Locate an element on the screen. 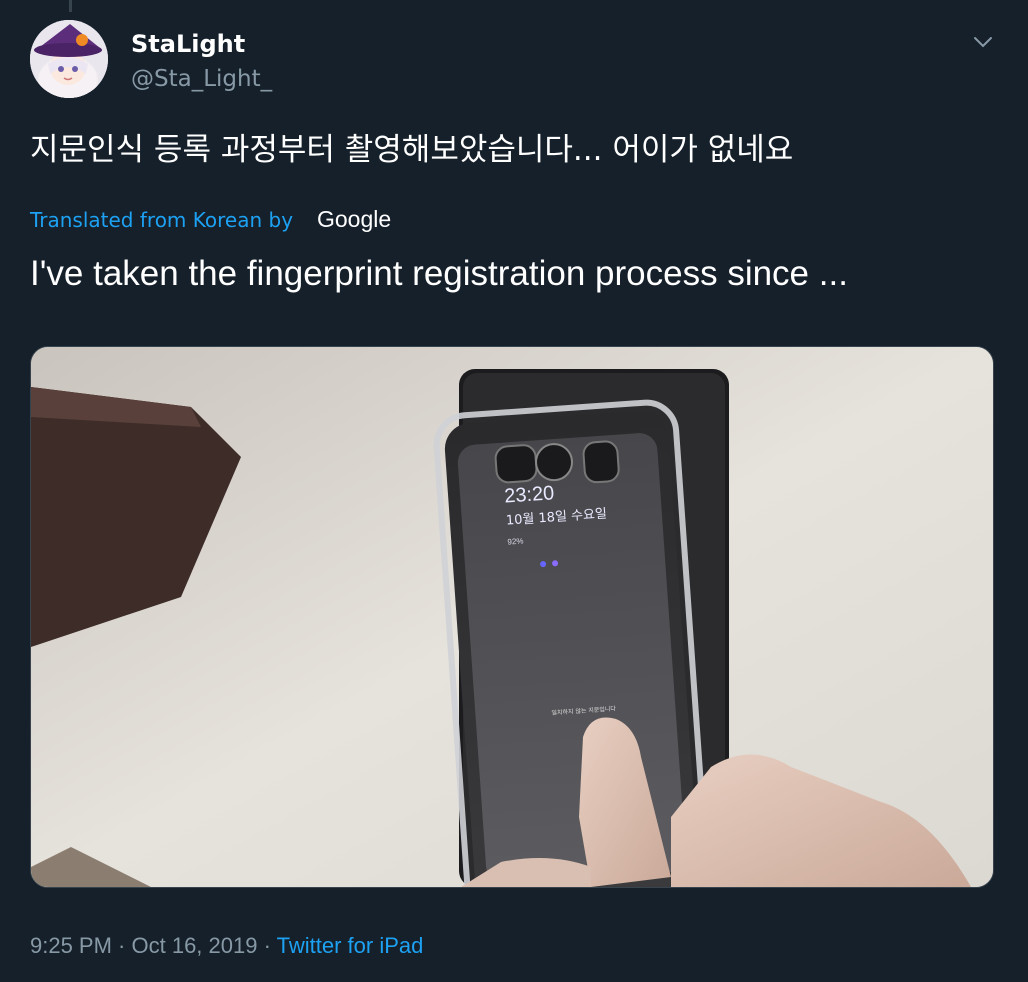 Image resolution: width=1028 pixels, height=982 pixels. author-handle: @Sta_Light_ is located at coordinates (201, 79).